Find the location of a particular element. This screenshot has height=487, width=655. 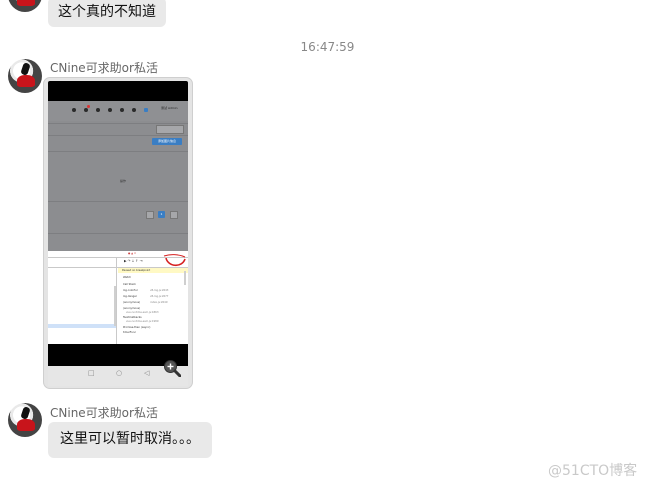

font-icon is located at coordinates (134, 110).